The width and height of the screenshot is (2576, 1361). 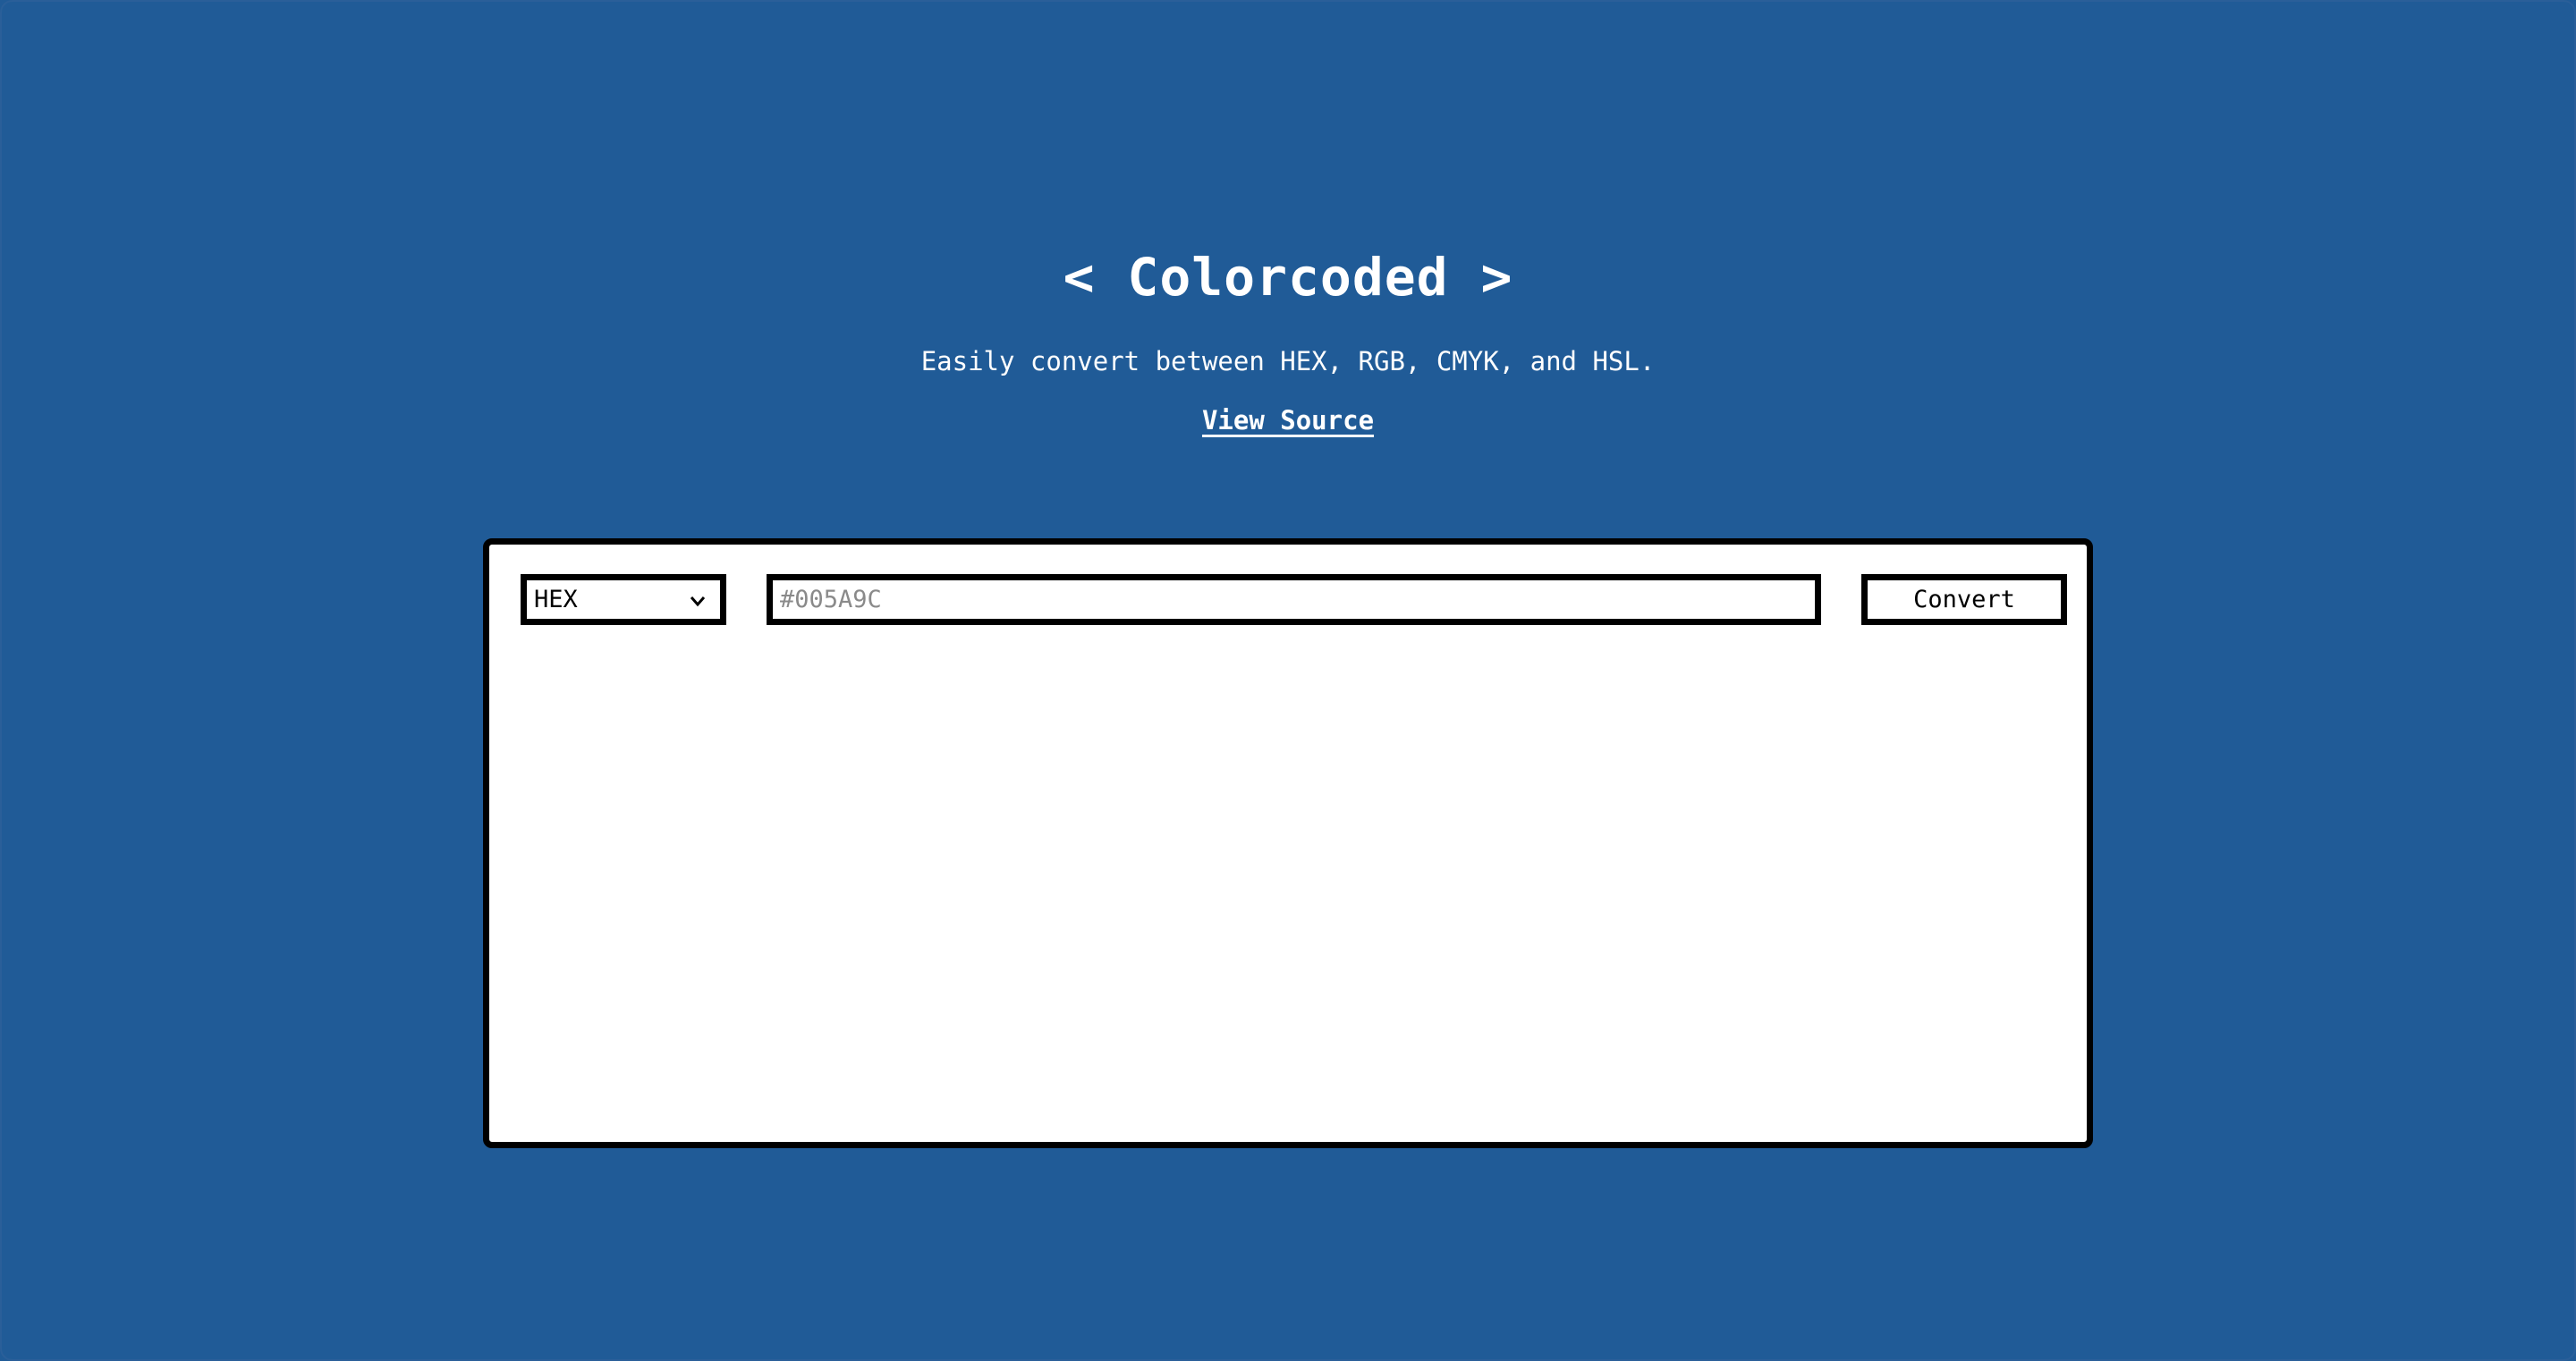 What do you see at coordinates (623, 599) in the screenshot?
I see `format-select: HEX` at bounding box center [623, 599].